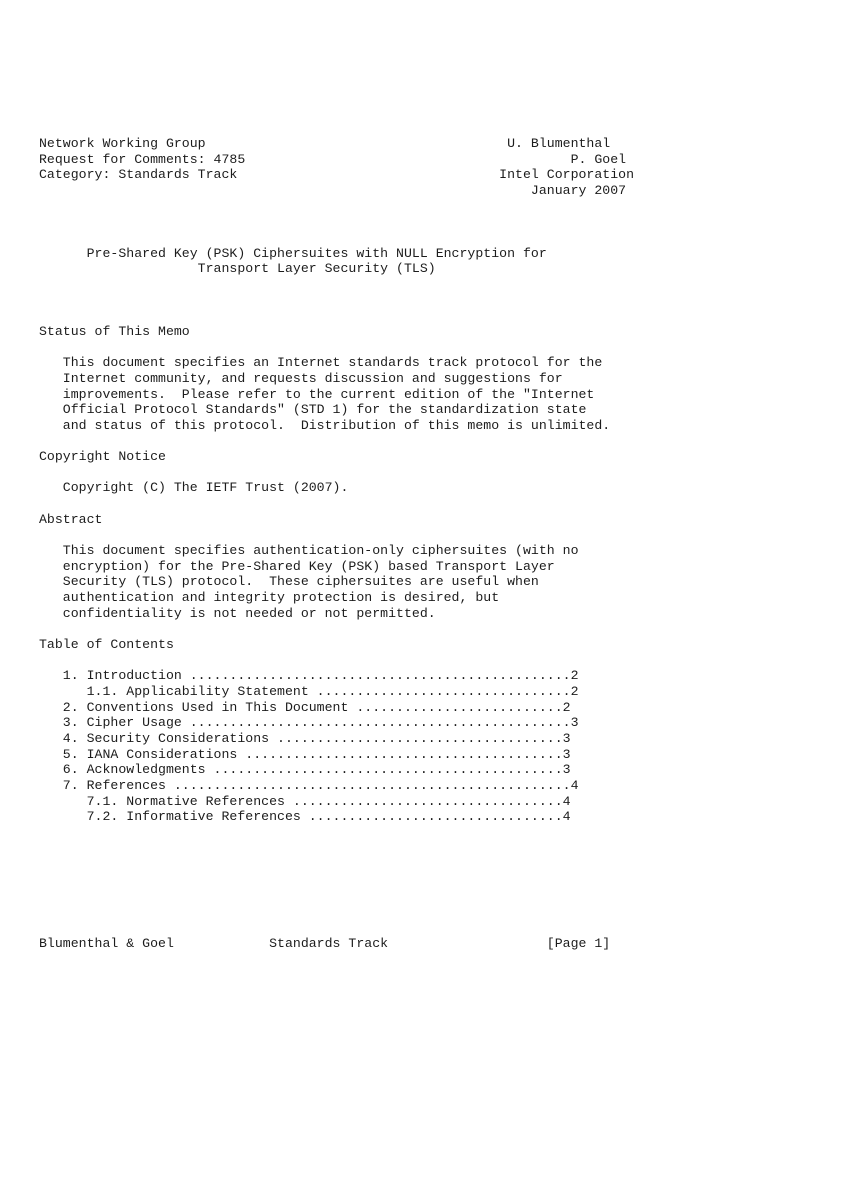 The image size is (850, 1203). Describe the element at coordinates (102, 457) in the screenshot. I see `copyright-notice-heading: Copyright Notice` at that location.